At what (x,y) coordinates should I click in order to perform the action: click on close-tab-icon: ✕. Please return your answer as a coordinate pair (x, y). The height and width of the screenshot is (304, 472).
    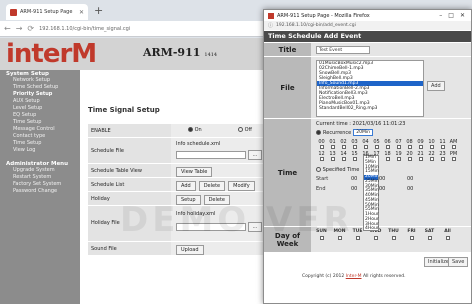
    Looking at the image, I should click on (81, 12).